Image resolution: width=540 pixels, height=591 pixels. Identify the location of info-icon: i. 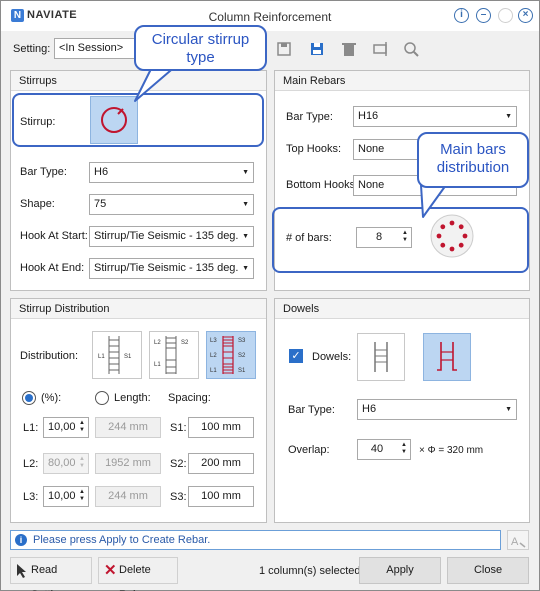
(21, 540).